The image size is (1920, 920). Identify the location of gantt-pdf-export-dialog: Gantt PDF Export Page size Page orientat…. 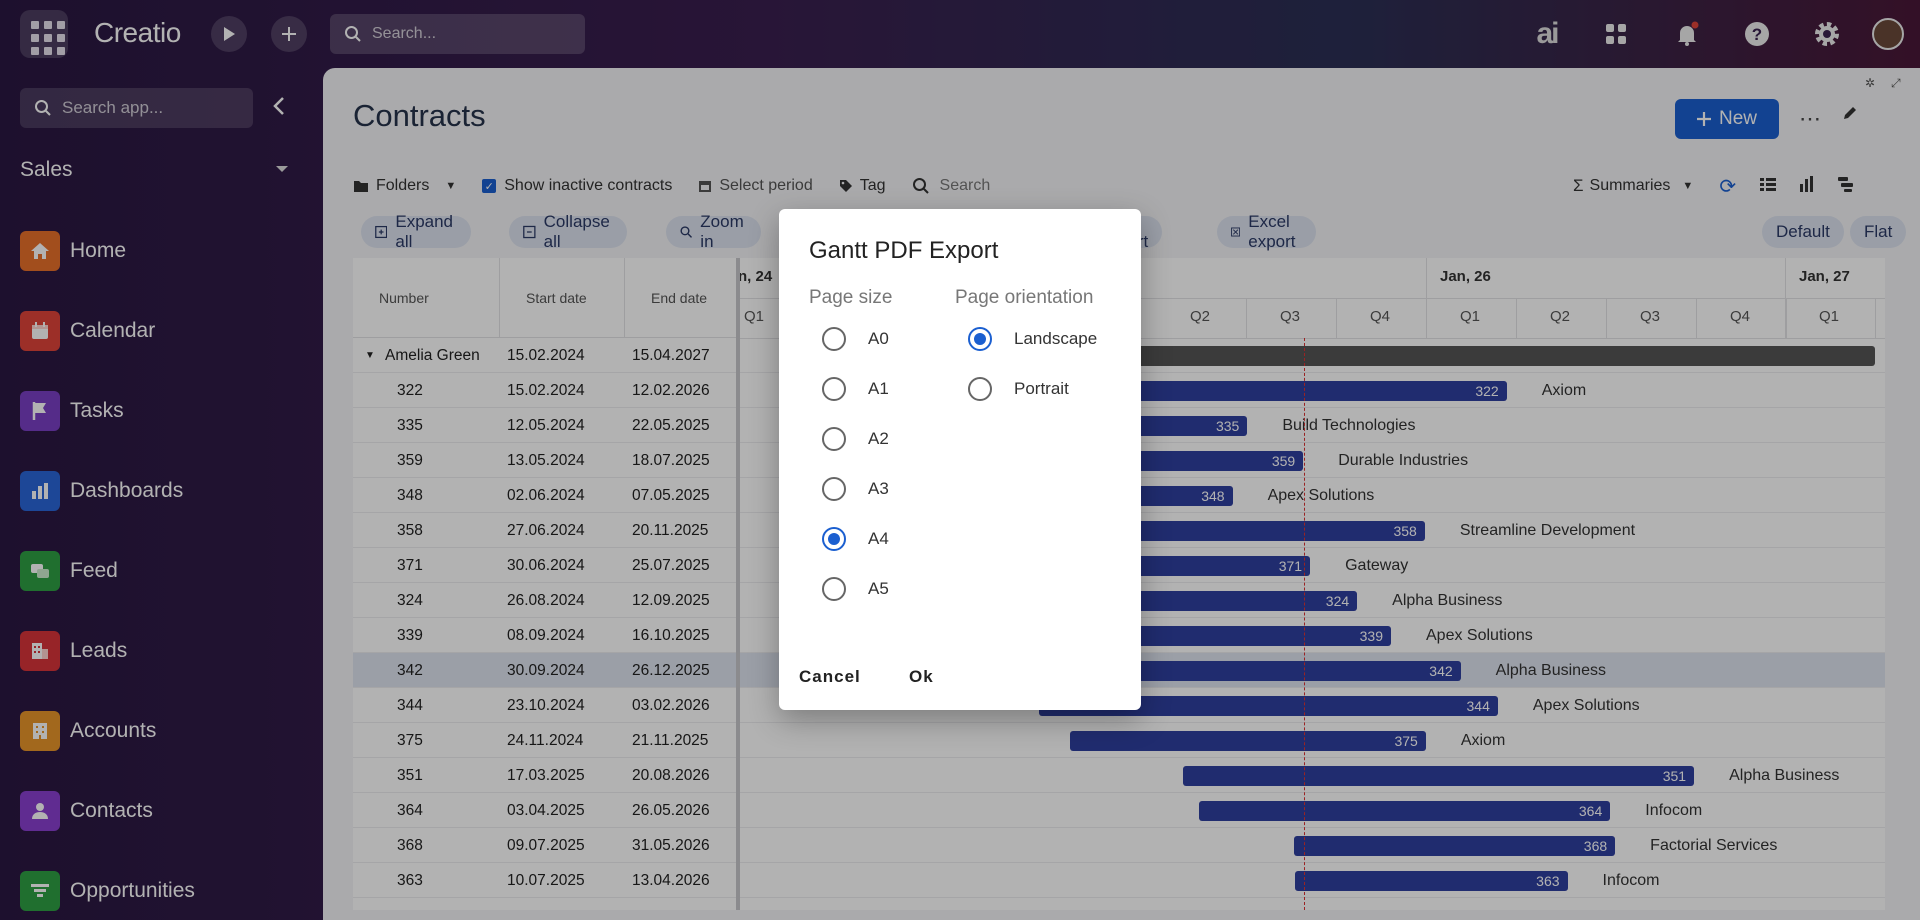
(960, 459).